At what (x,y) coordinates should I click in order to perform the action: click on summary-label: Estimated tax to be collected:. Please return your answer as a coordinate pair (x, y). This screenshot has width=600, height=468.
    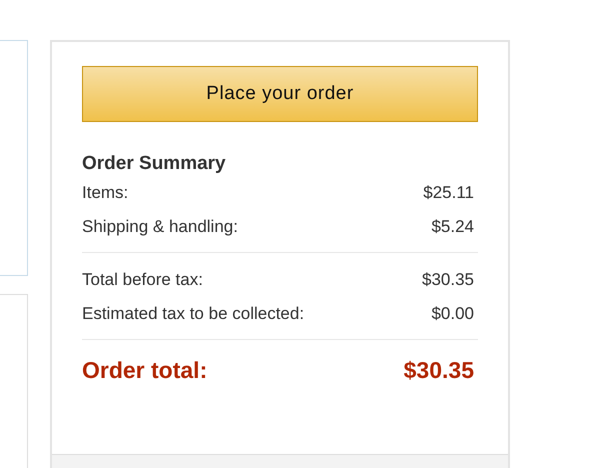
    Looking at the image, I should click on (193, 314).